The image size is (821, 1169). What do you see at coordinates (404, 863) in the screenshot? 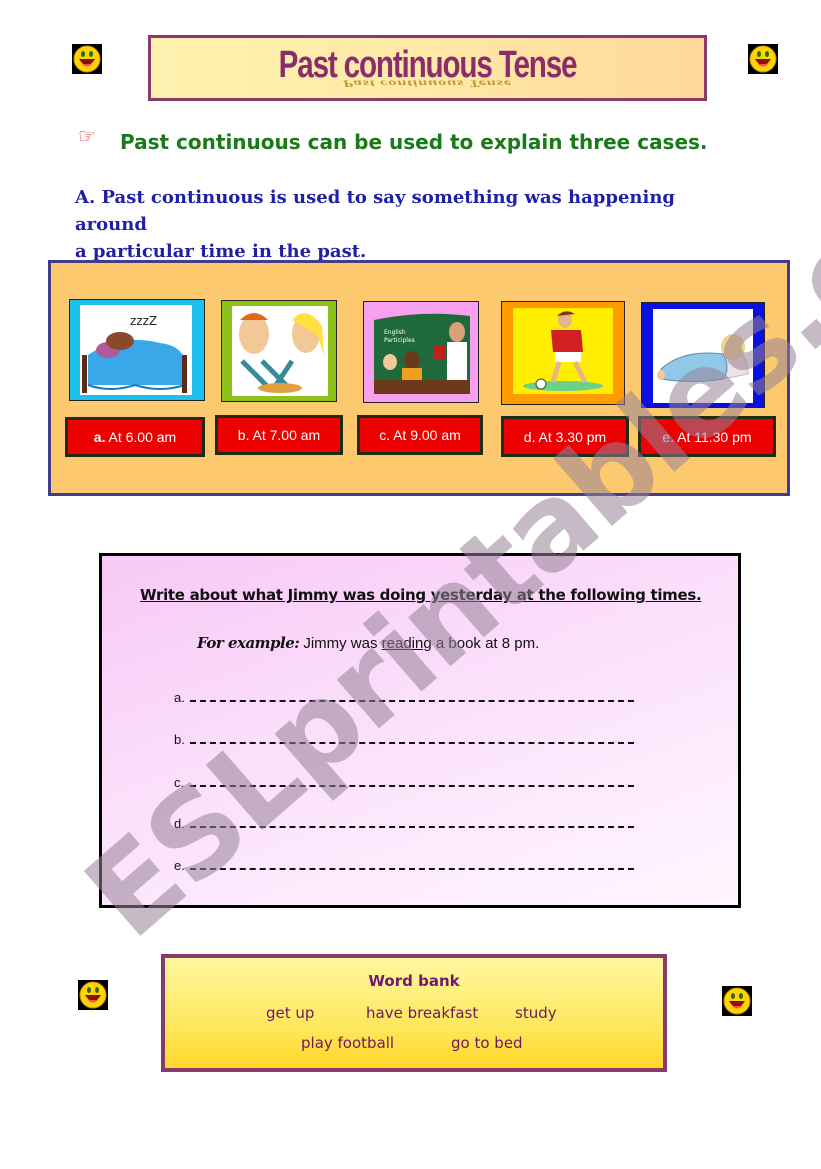
I see `answer-line-e: e.` at bounding box center [404, 863].